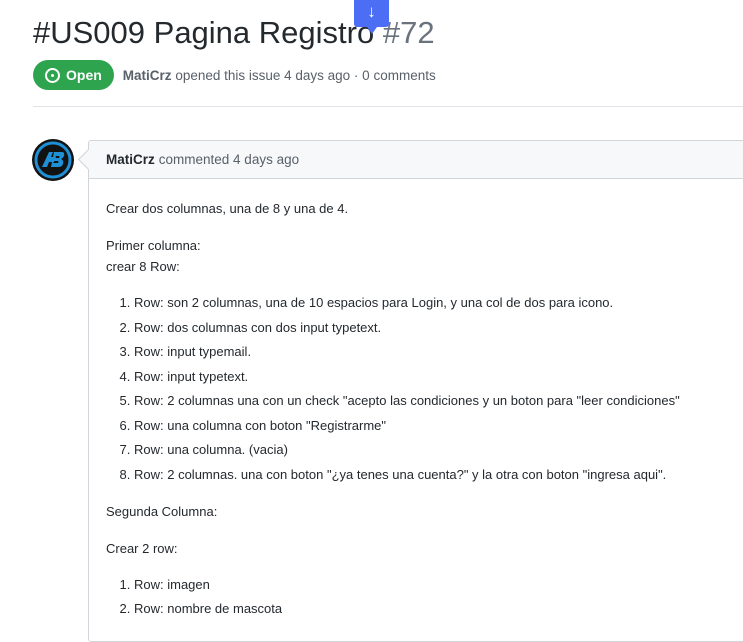 This screenshot has height=642, width=743. I want to click on avatar, so click(53, 160).